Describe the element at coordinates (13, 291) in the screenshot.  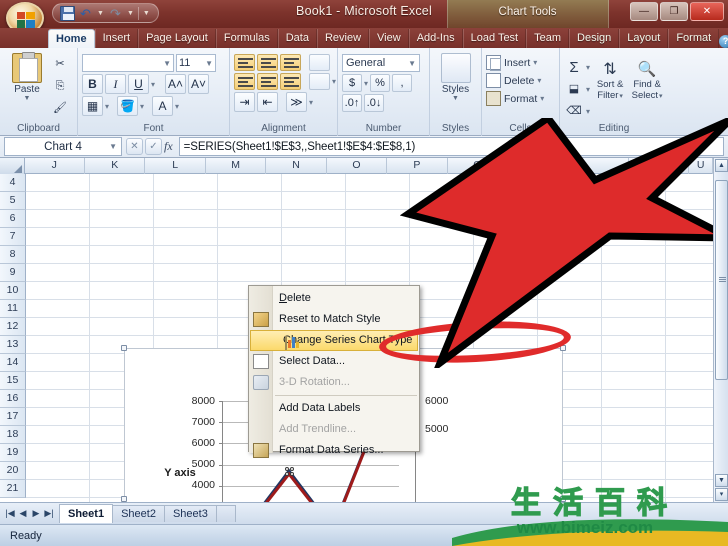
I see `row-header-10: 10` at that location.